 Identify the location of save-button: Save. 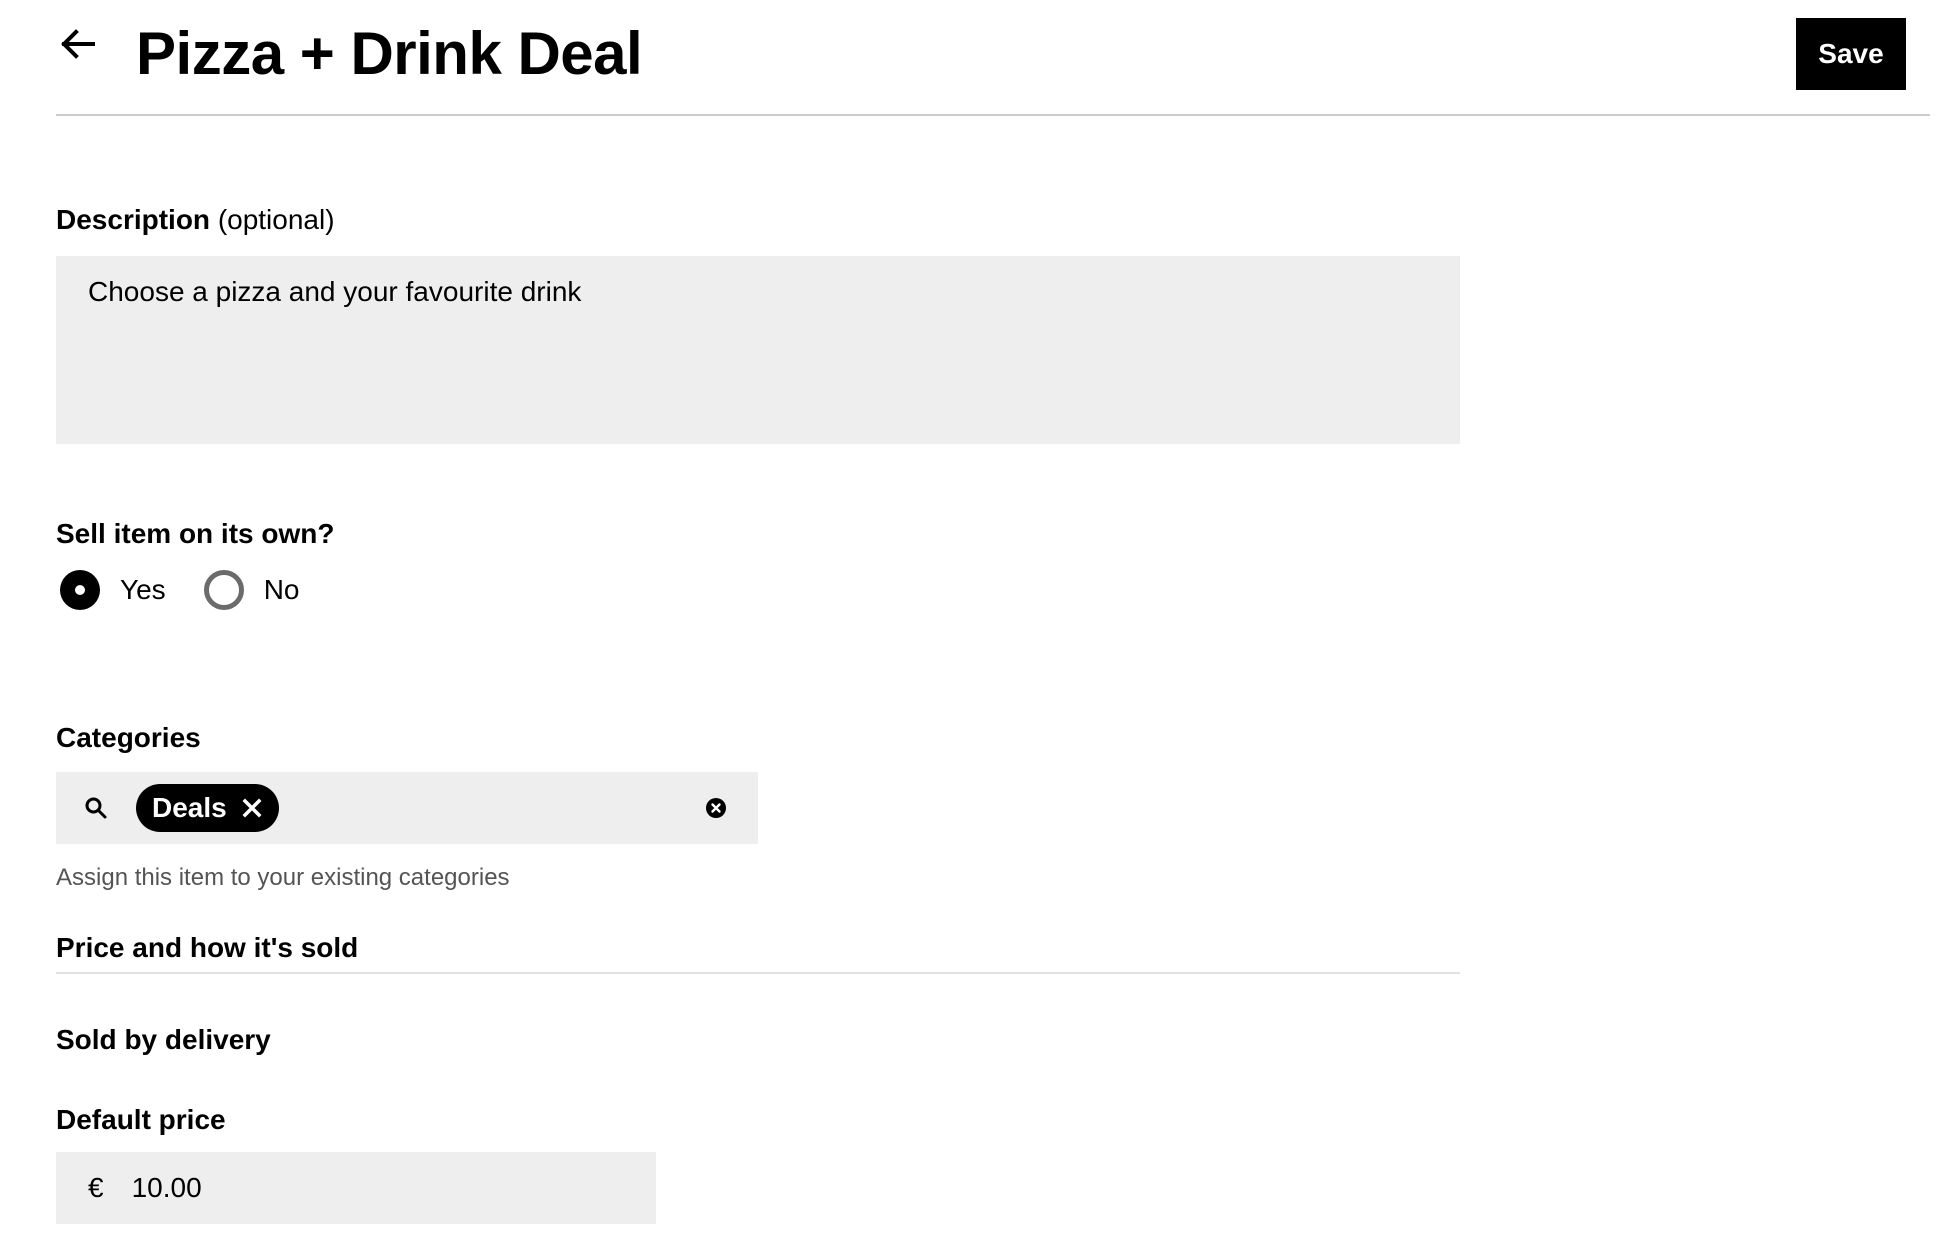
(1851, 54).